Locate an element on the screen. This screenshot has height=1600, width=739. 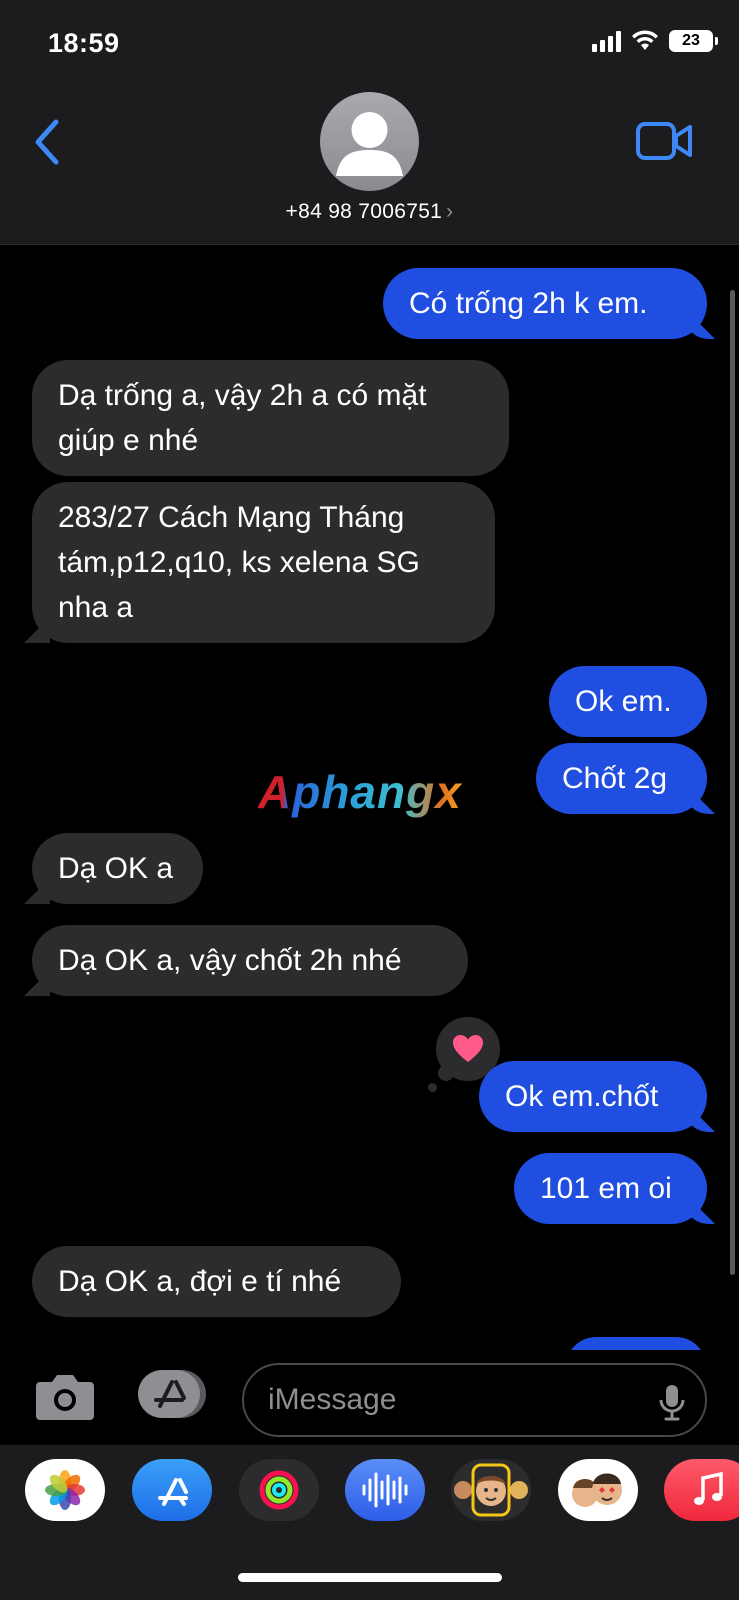
message-text: Ok em. is located at coordinates (623, 701).